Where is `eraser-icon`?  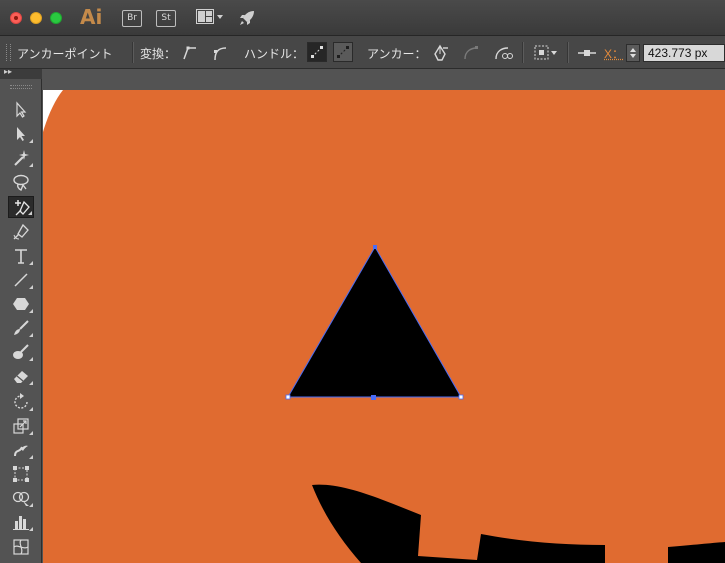 eraser-icon is located at coordinates (21, 377).